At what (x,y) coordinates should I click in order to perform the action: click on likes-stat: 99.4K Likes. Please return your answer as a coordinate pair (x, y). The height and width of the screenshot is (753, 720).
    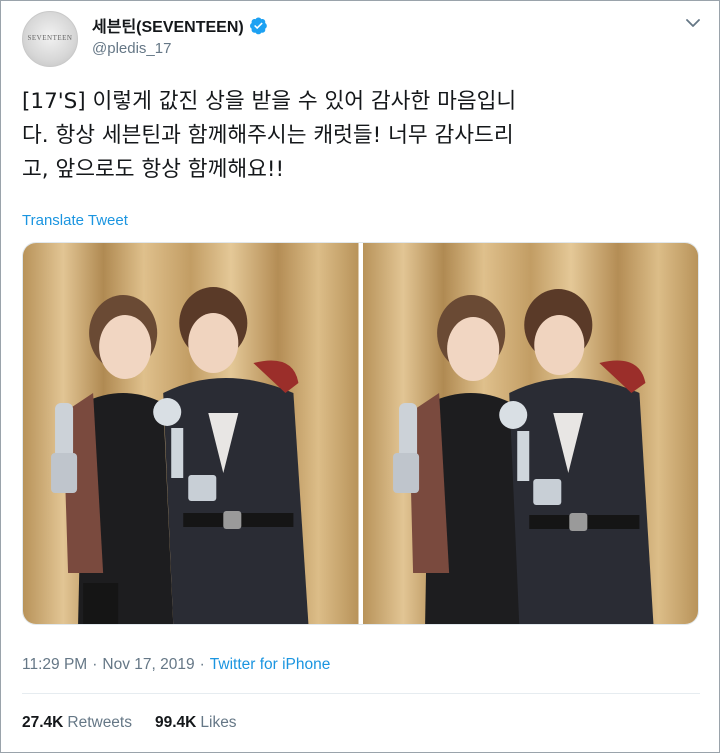
    Looking at the image, I should click on (196, 723).